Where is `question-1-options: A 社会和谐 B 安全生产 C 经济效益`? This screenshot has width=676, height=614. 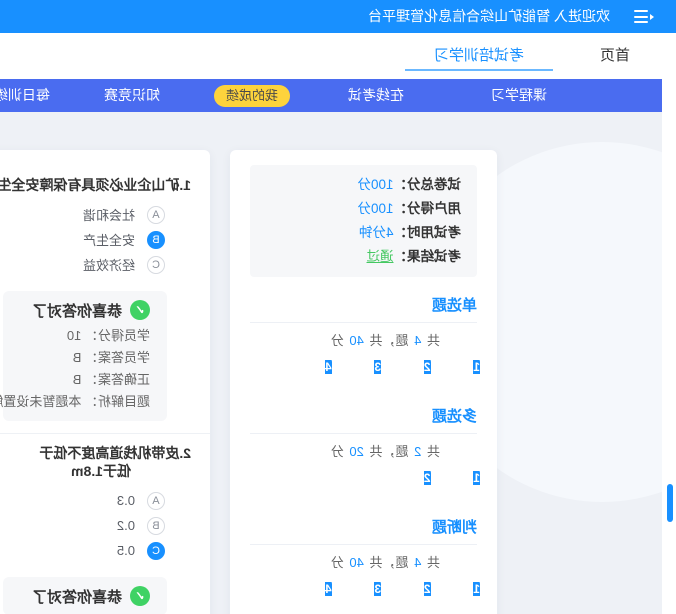
question-1-options: A 社会和谐 B 安全生产 C 经济效益 is located at coordinates (82, 239).